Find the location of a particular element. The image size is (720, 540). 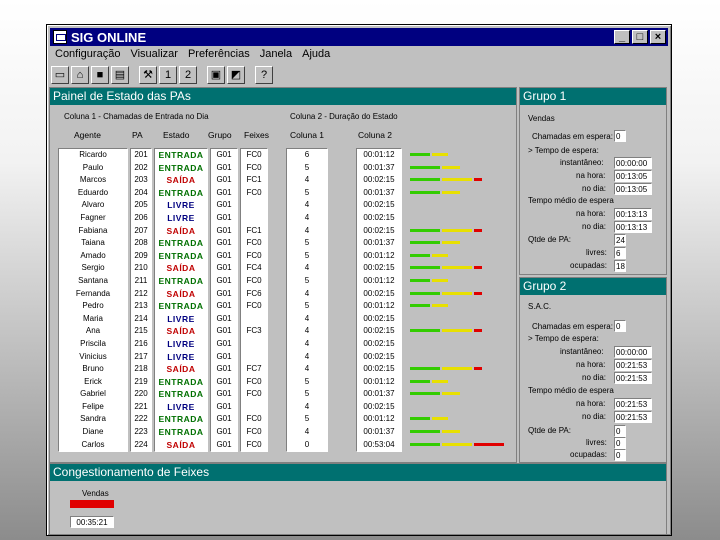

menu-ajuda: Ajuda is located at coordinates (317, 55).